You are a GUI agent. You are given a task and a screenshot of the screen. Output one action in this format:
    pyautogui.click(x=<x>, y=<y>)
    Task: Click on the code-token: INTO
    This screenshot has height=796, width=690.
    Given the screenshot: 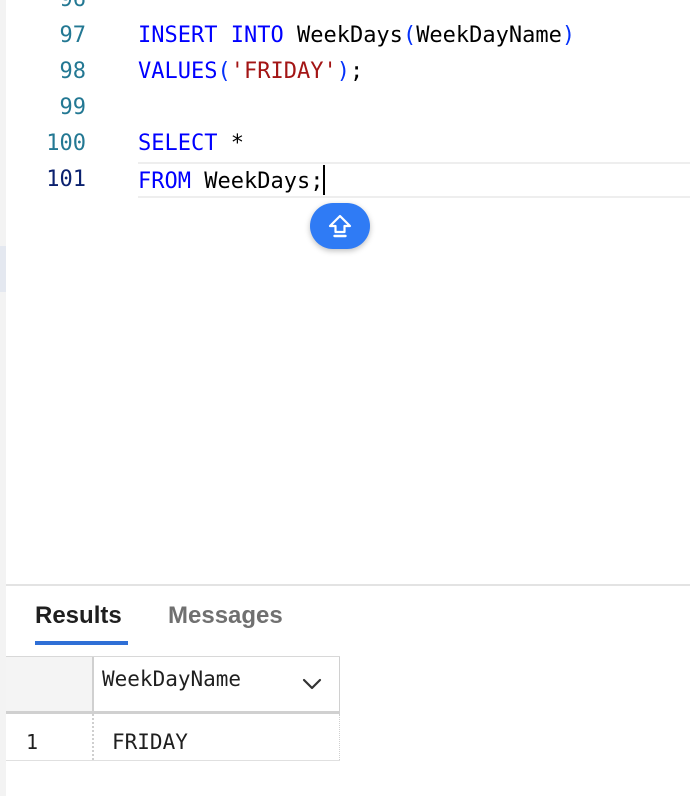 What is the action you would take?
    pyautogui.click(x=257, y=35)
    